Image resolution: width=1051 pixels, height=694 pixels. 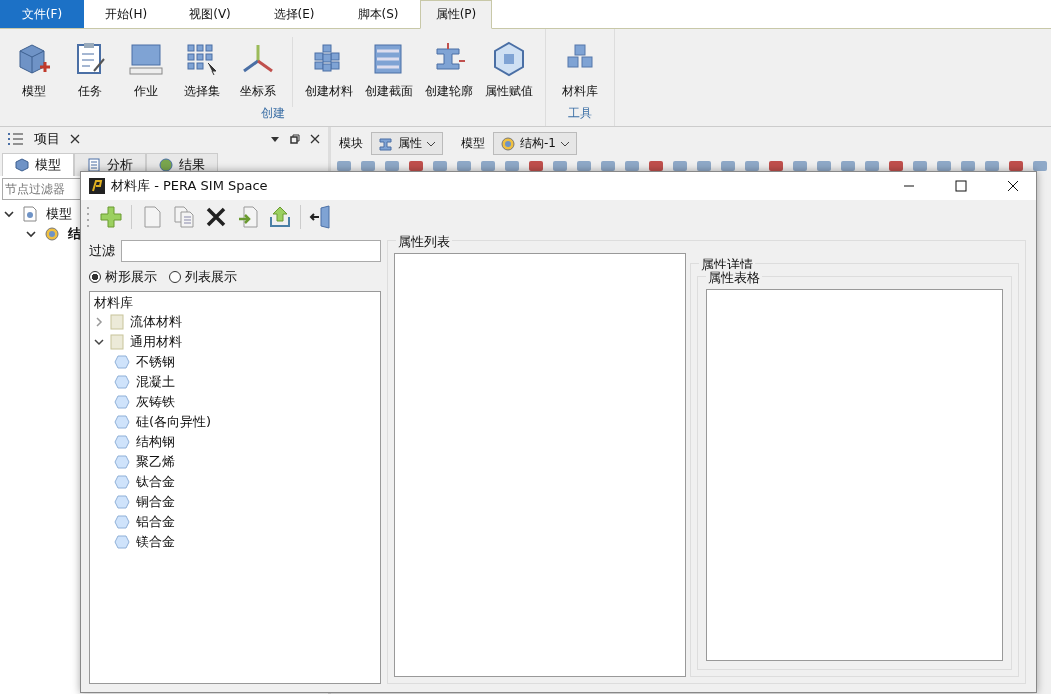 I want to click on panel-title: 项目, so click(x=47, y=139).